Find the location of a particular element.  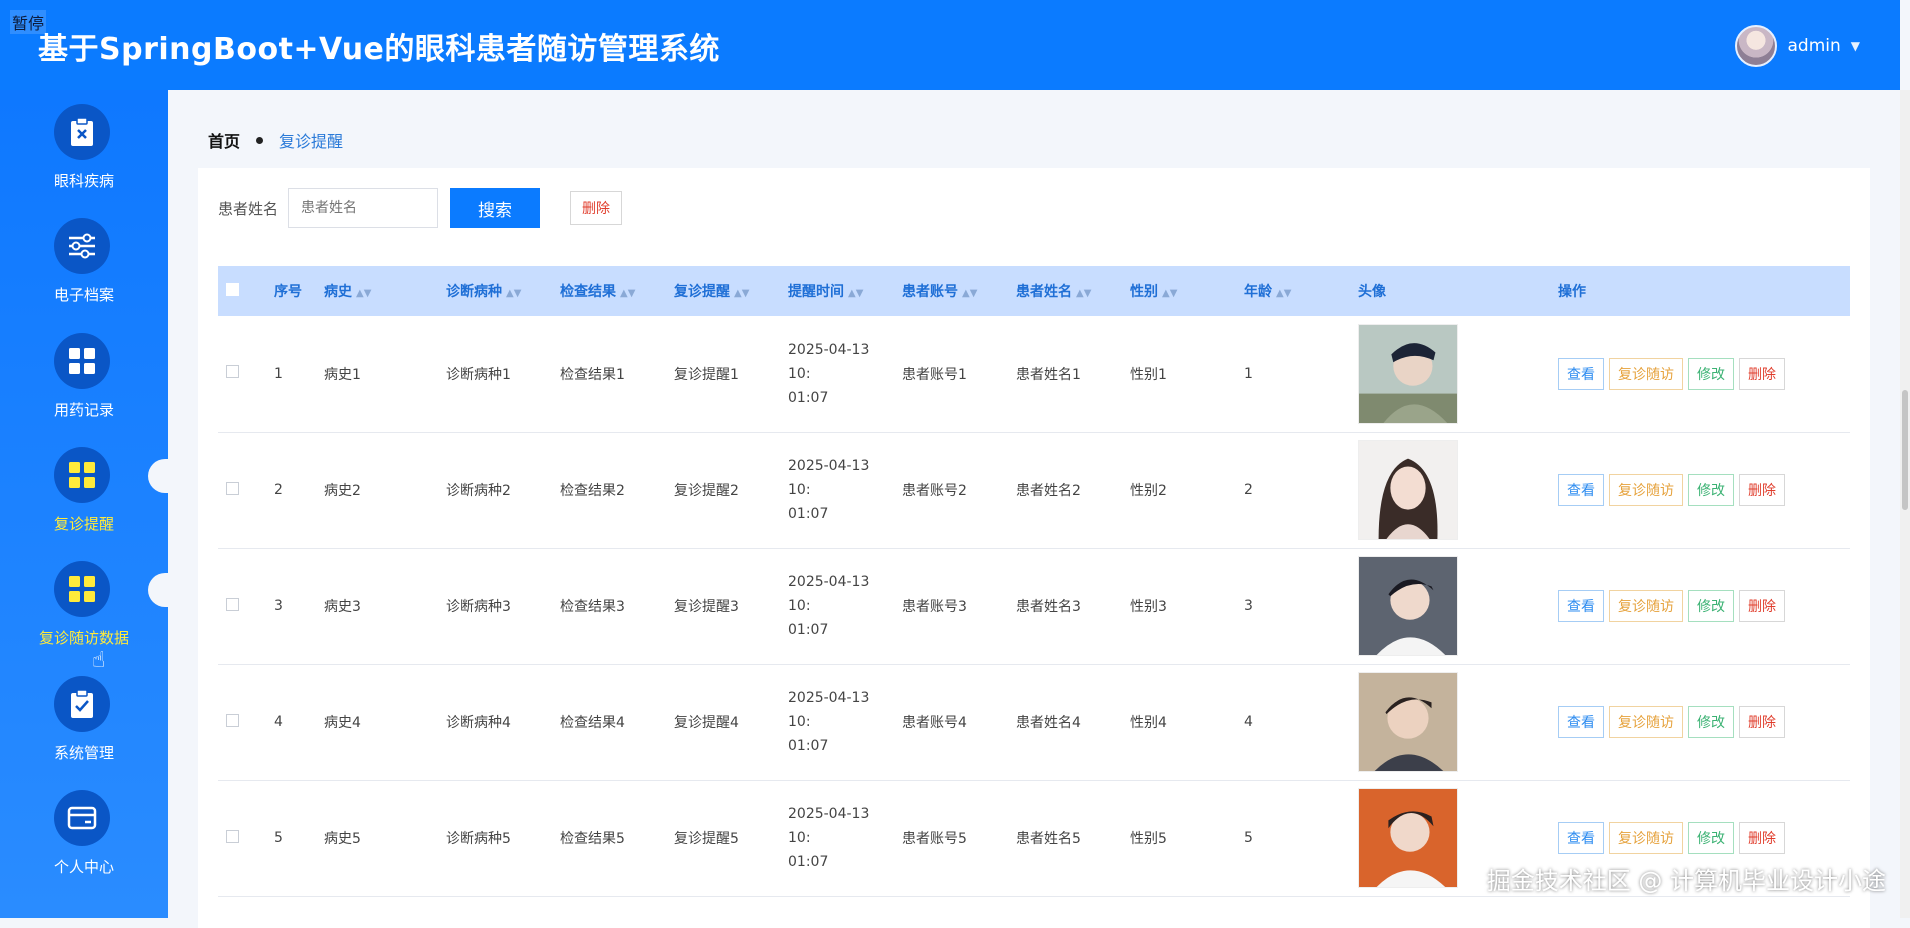

header-time: 提醒时间▲▼ is located at coordinates (837, 291).